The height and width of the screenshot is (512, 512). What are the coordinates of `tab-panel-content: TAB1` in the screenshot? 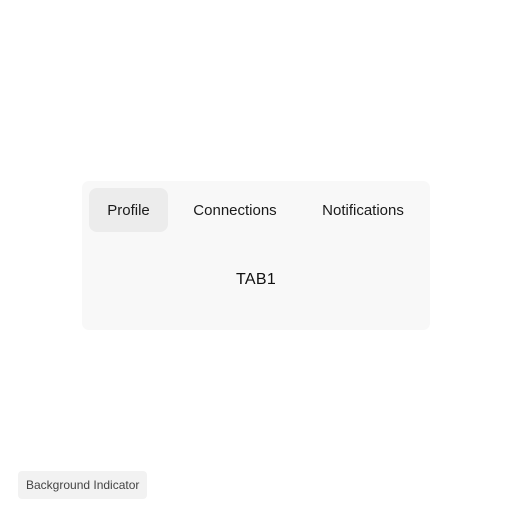 It's located at (256, 280).